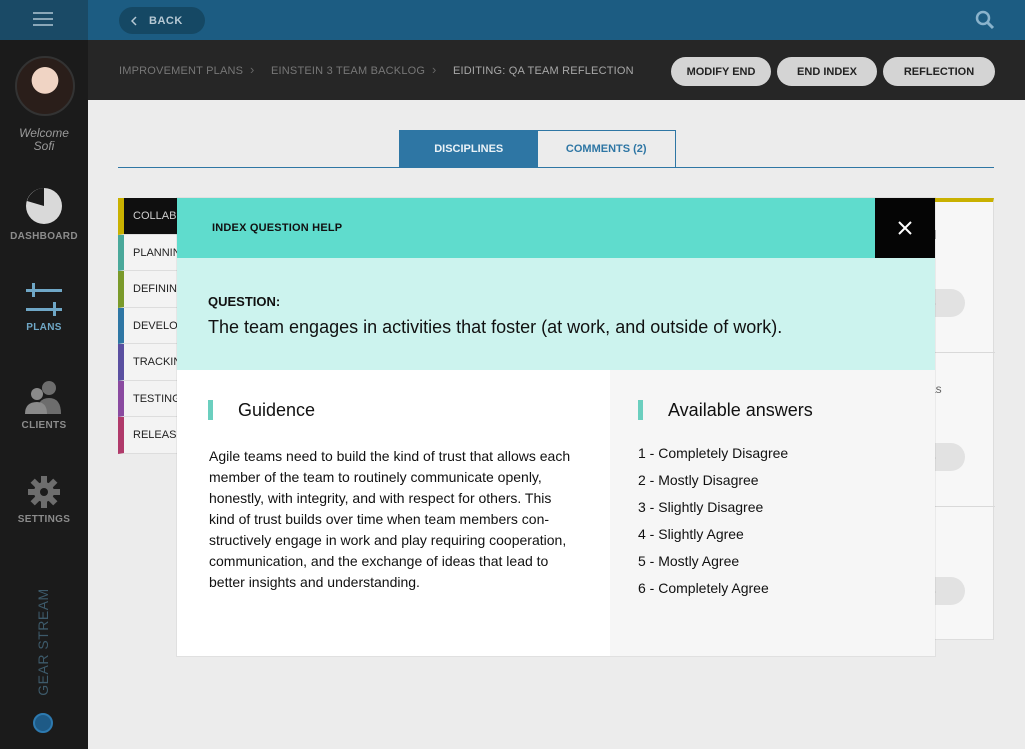 The image size is (1025, 749). What do you see at coordinates (150, 252) in the screenshot?
I see `discipline-item: PLANNIN` at bounding box center [150, 252].